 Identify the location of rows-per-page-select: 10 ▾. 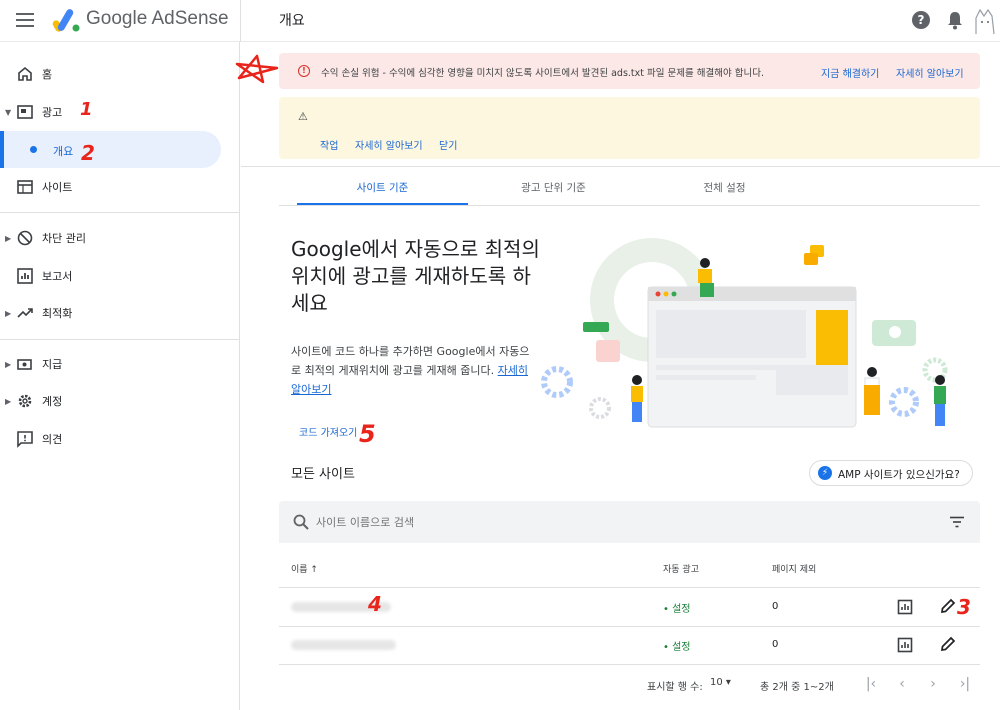
(720, 682).